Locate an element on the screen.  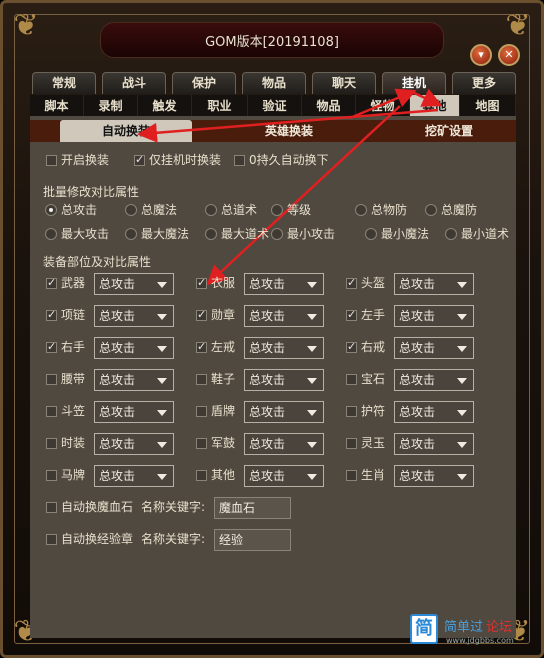
equip-19-checkbox is located at coordinates (51, 475).